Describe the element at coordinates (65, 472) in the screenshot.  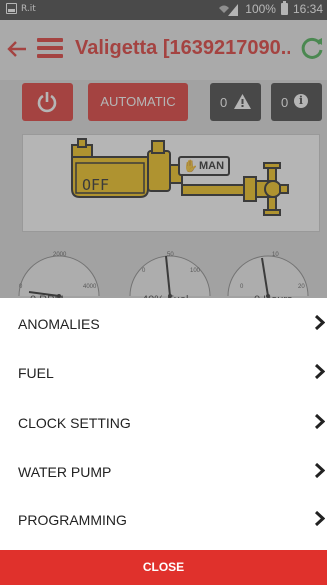
I see `menu-item-label: WATER PUMP` at that location.